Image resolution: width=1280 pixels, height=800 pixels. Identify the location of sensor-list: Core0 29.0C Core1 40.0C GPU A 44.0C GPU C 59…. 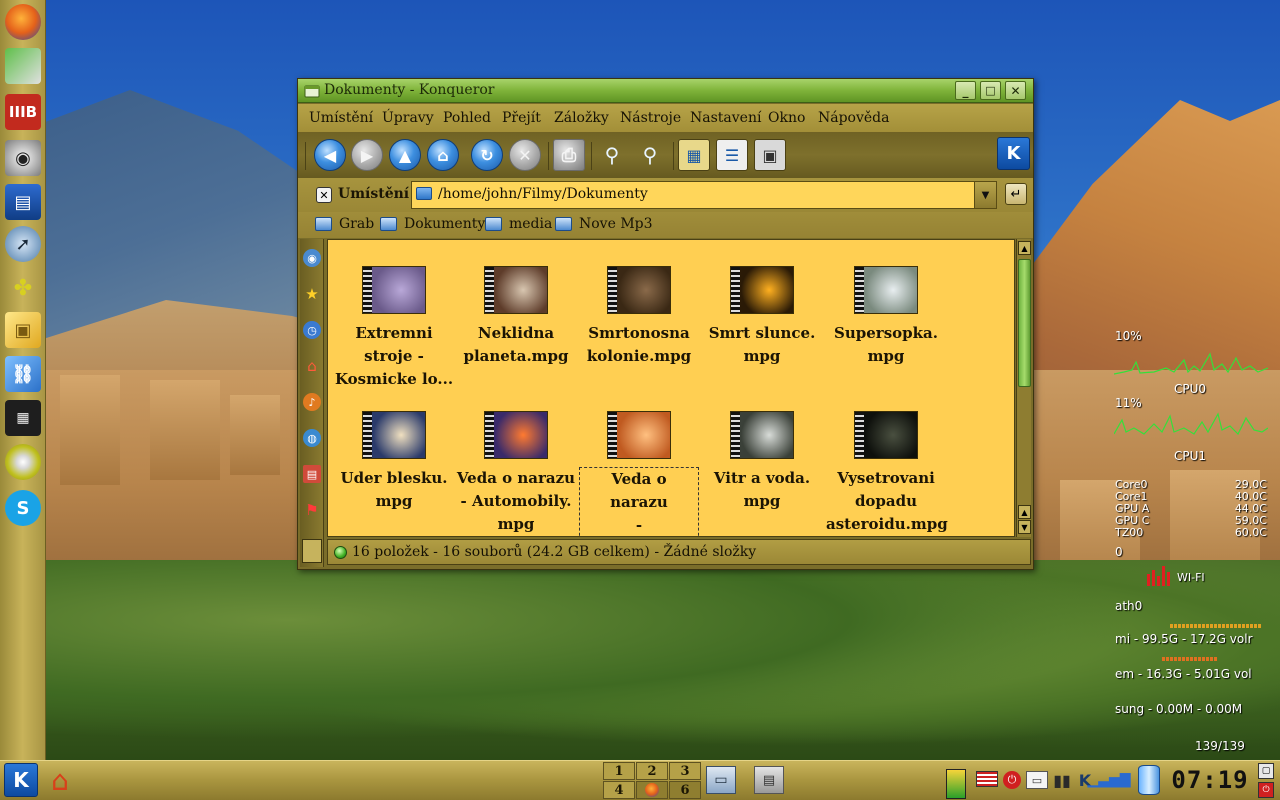
(1191, 509).